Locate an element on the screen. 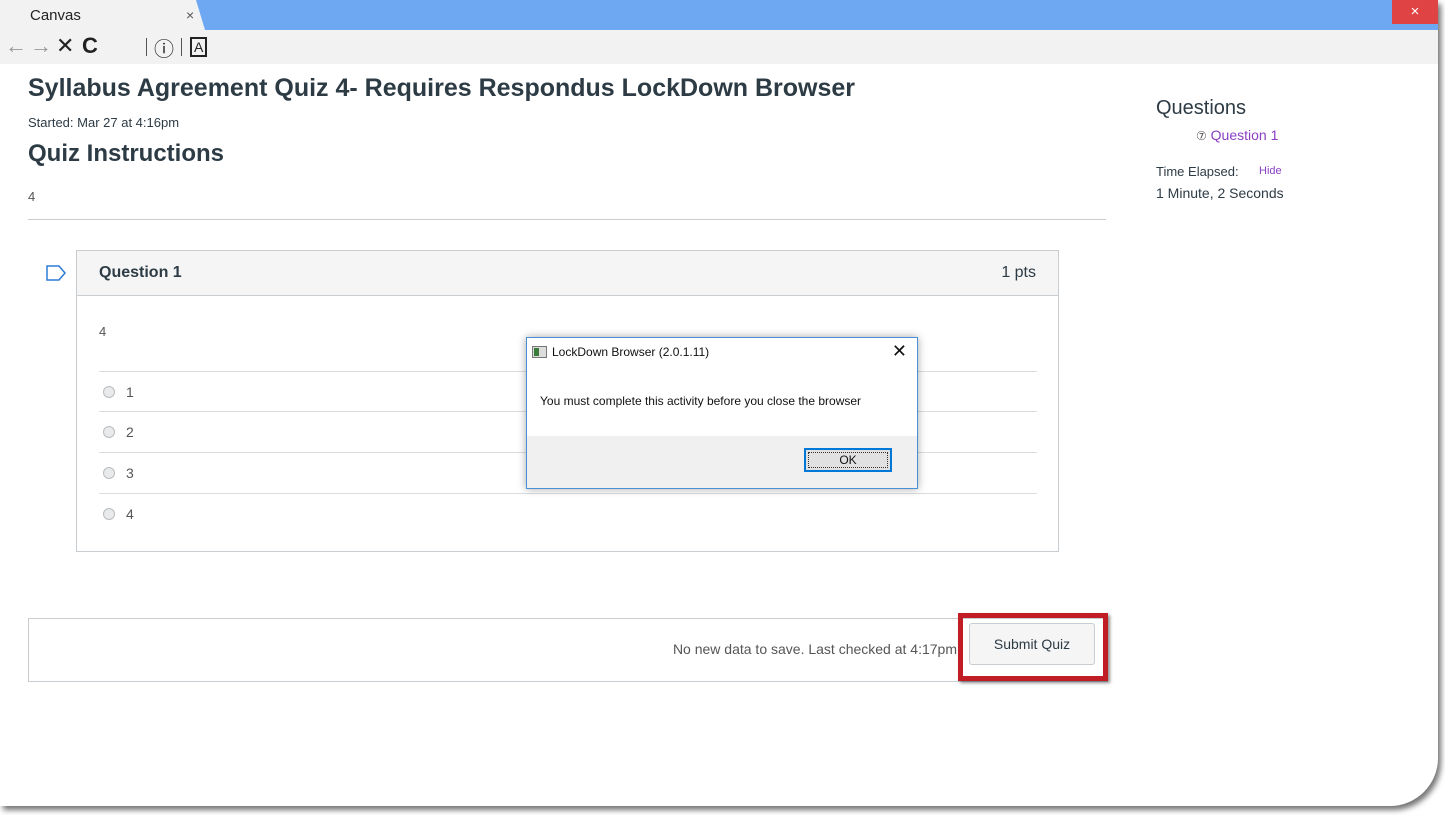 The image size is (1445, 815). question-header: Question 1 1 pts is located at coordinates (567, 273).